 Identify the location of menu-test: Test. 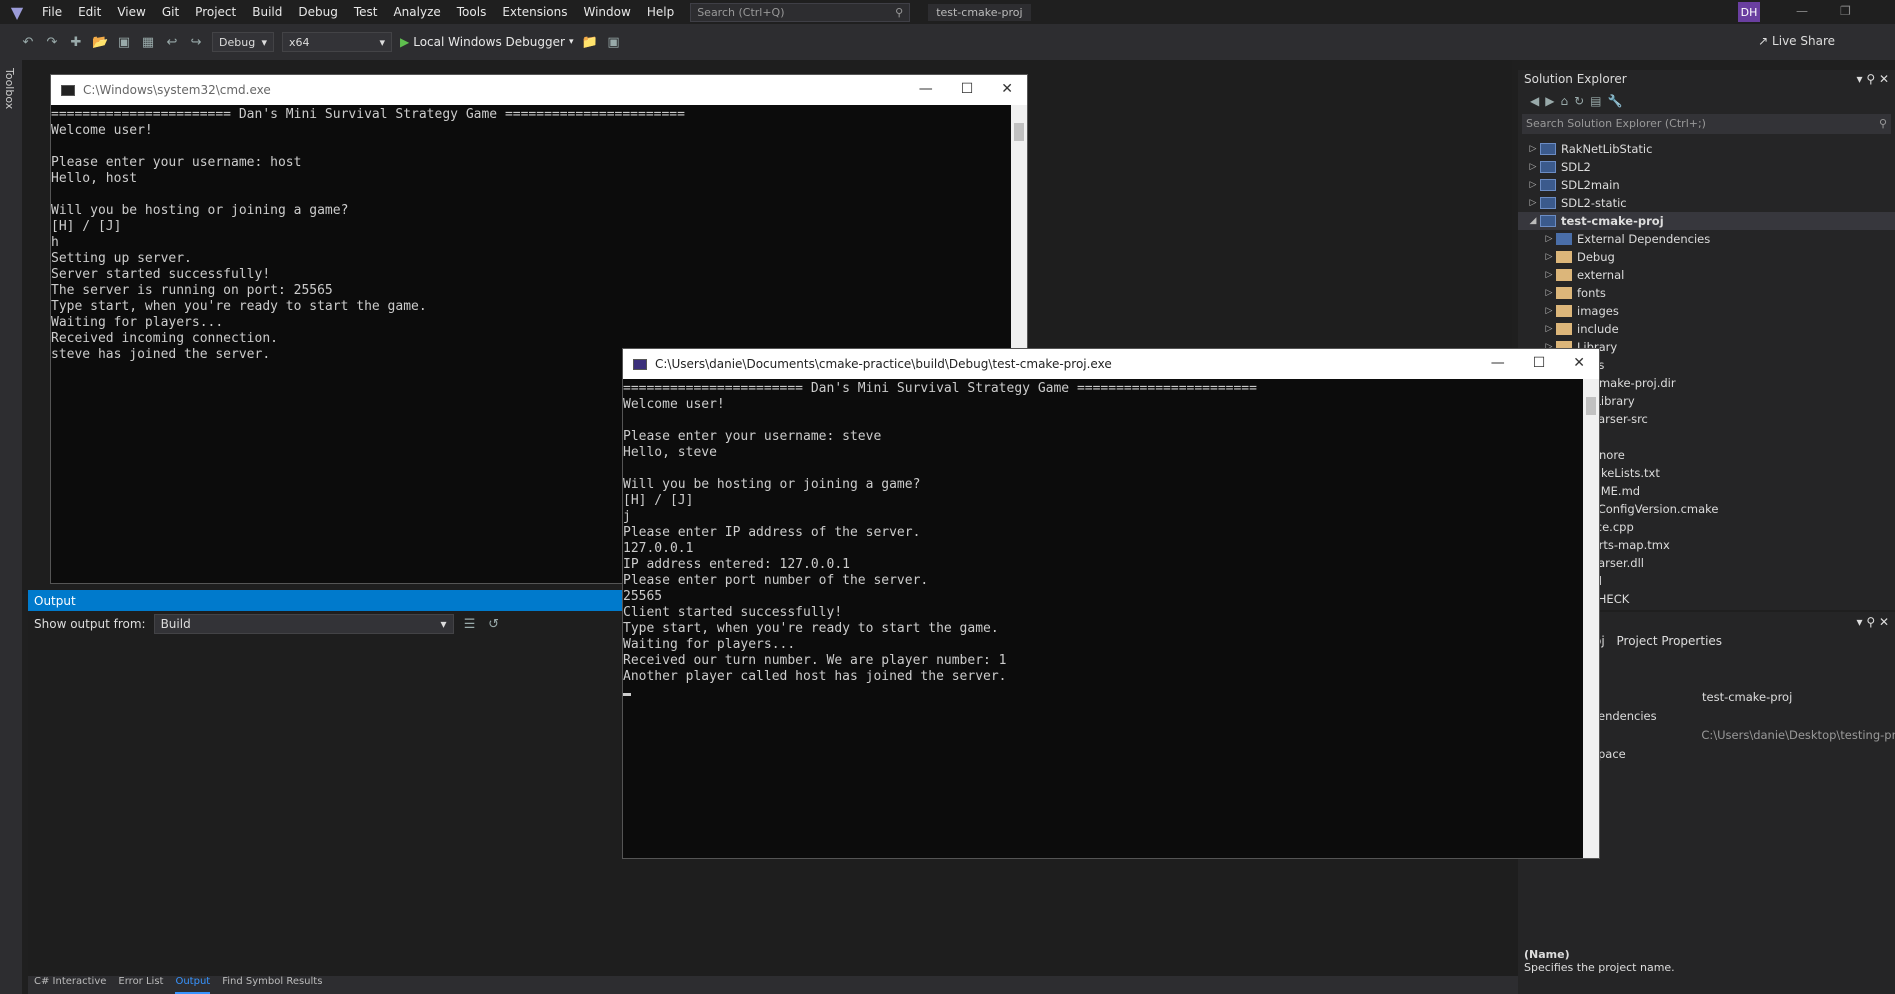
(366, 12).